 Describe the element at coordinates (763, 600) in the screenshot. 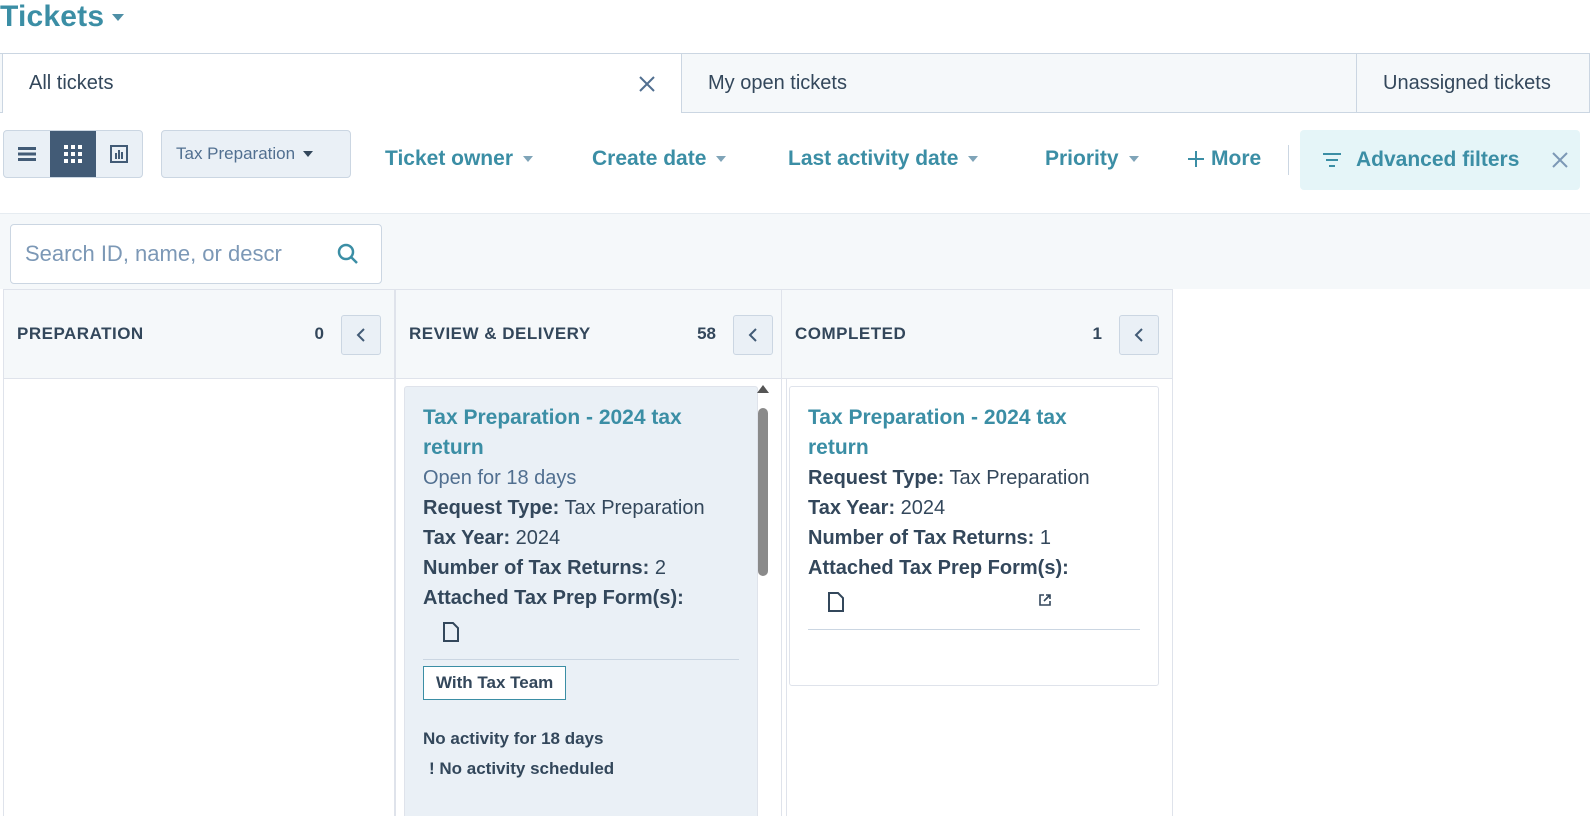

I see `column-scrollbar` at that location.